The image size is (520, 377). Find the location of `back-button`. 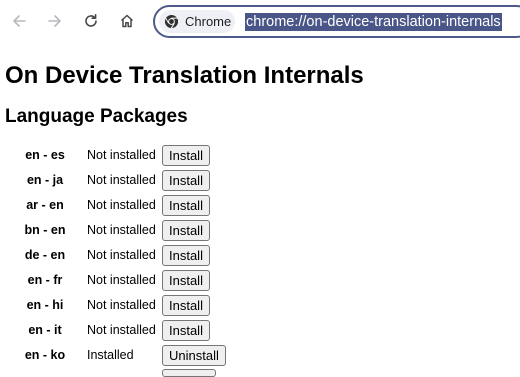

back-button is located at coordinates (19, 21).